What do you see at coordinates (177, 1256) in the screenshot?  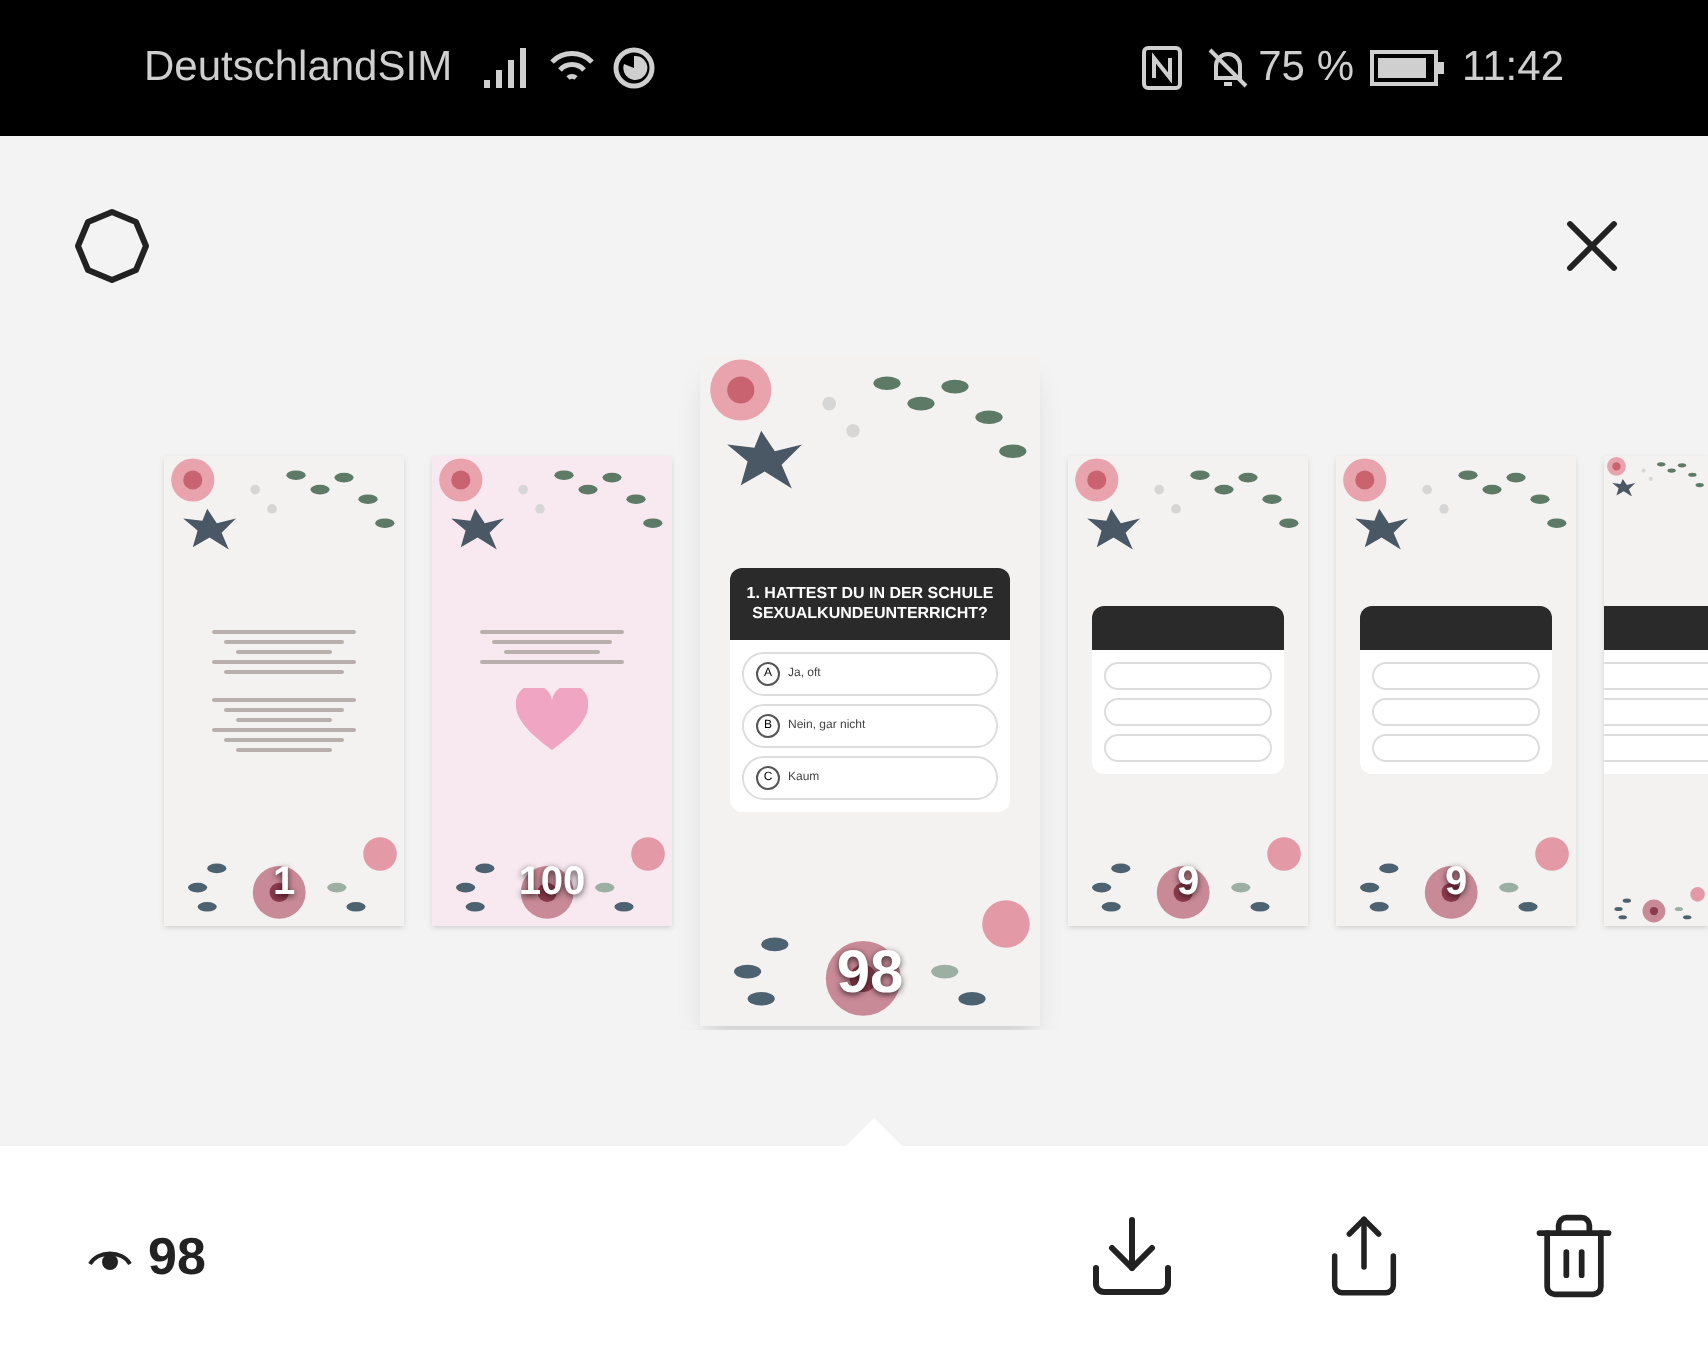 I see `views-count: 98` at bounding box center [177, 1256].